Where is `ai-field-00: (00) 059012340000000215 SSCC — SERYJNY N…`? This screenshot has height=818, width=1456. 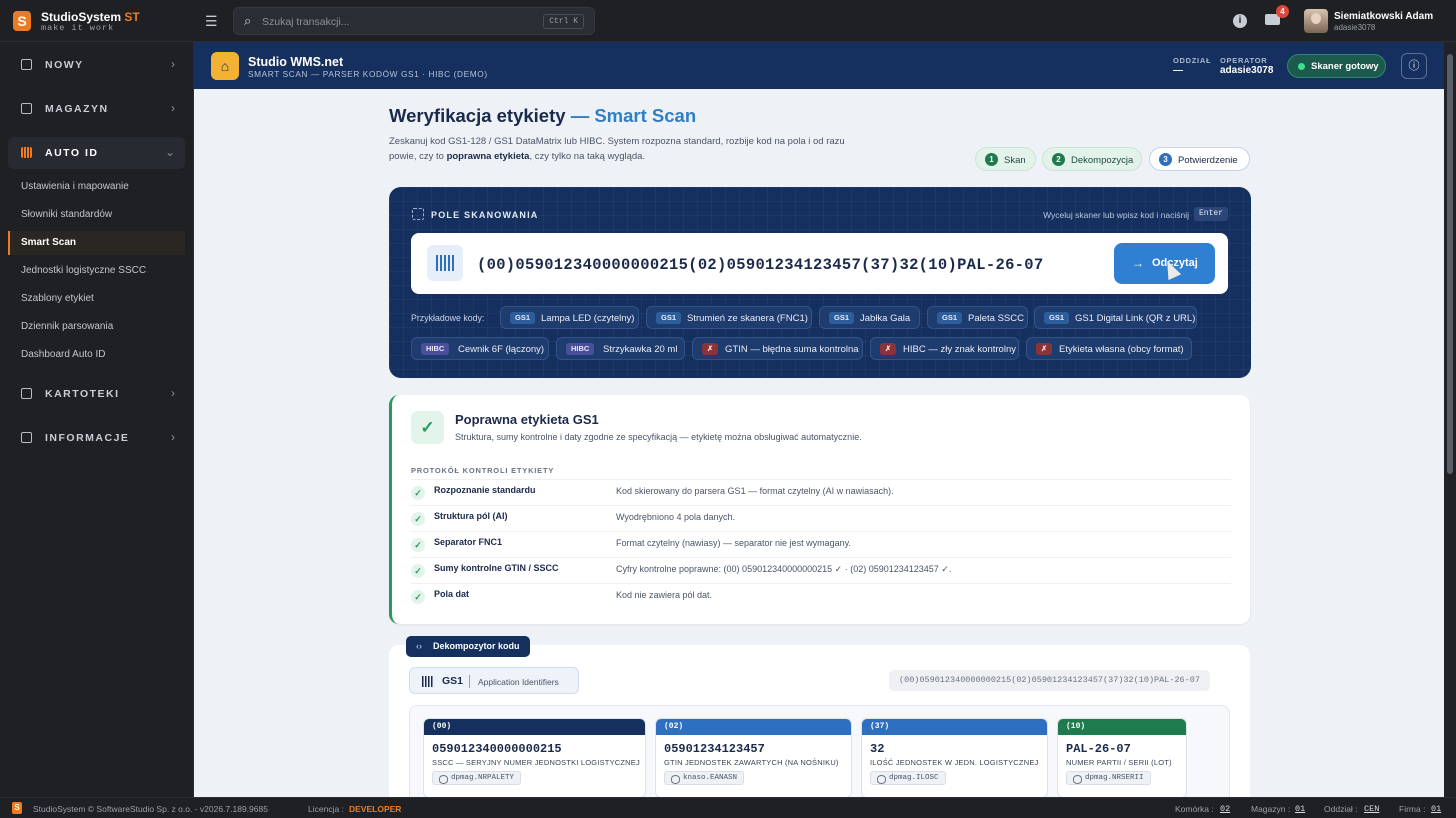 ai-field-00: (00) 059012340000000215 SSCC — SERYJNY N… is located at coordinates (534, 757).